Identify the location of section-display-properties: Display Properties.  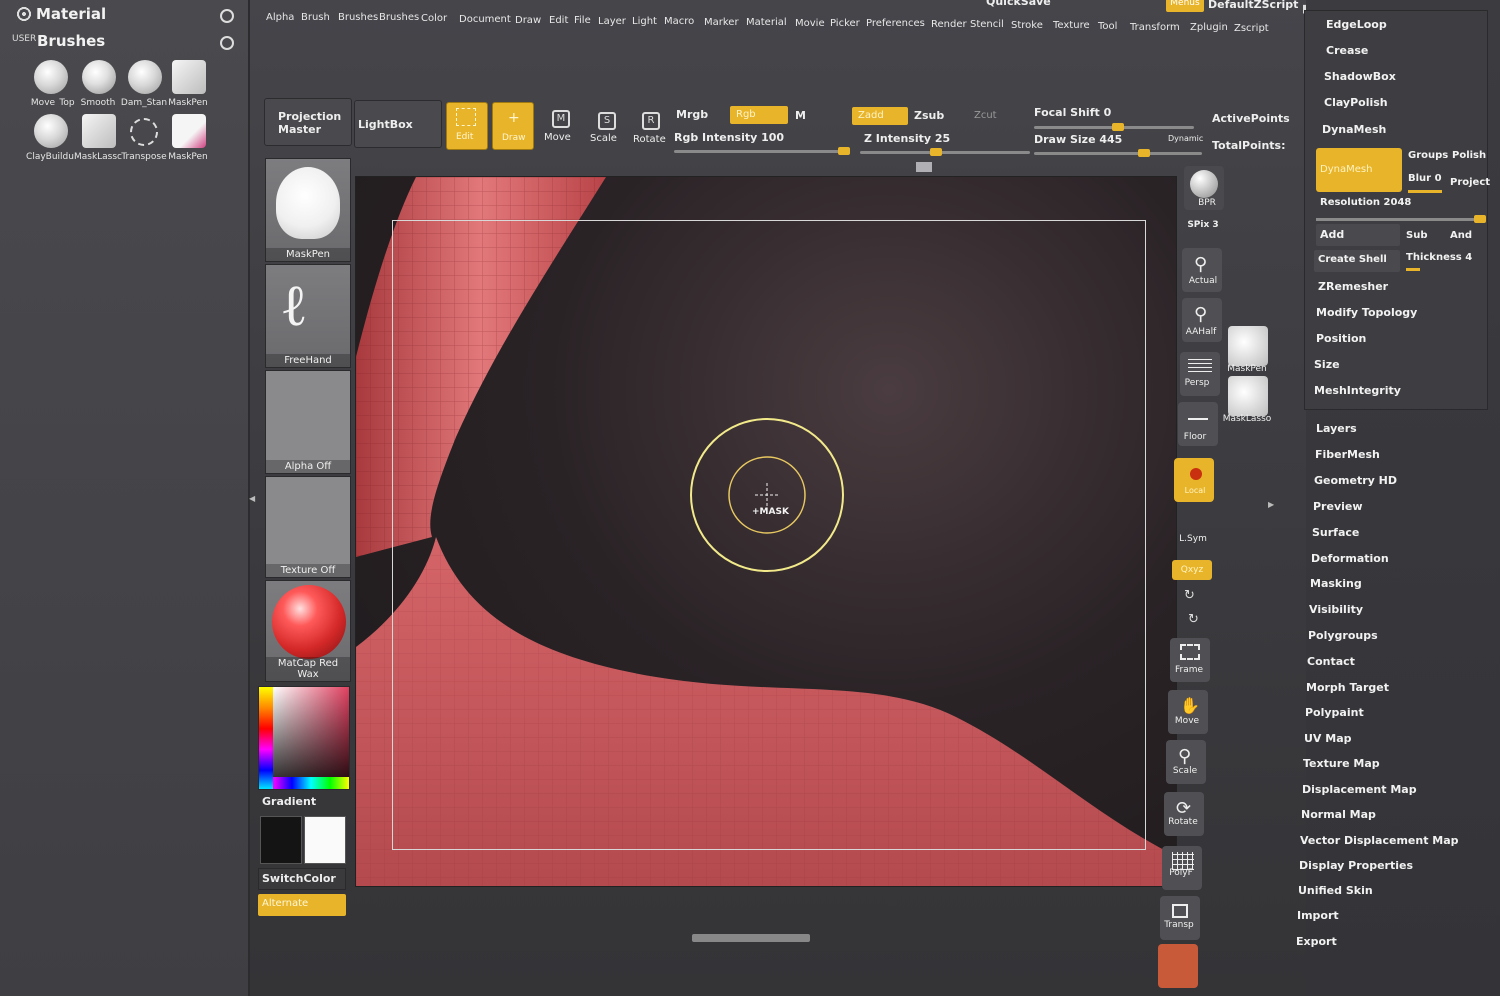
(1356, 865).